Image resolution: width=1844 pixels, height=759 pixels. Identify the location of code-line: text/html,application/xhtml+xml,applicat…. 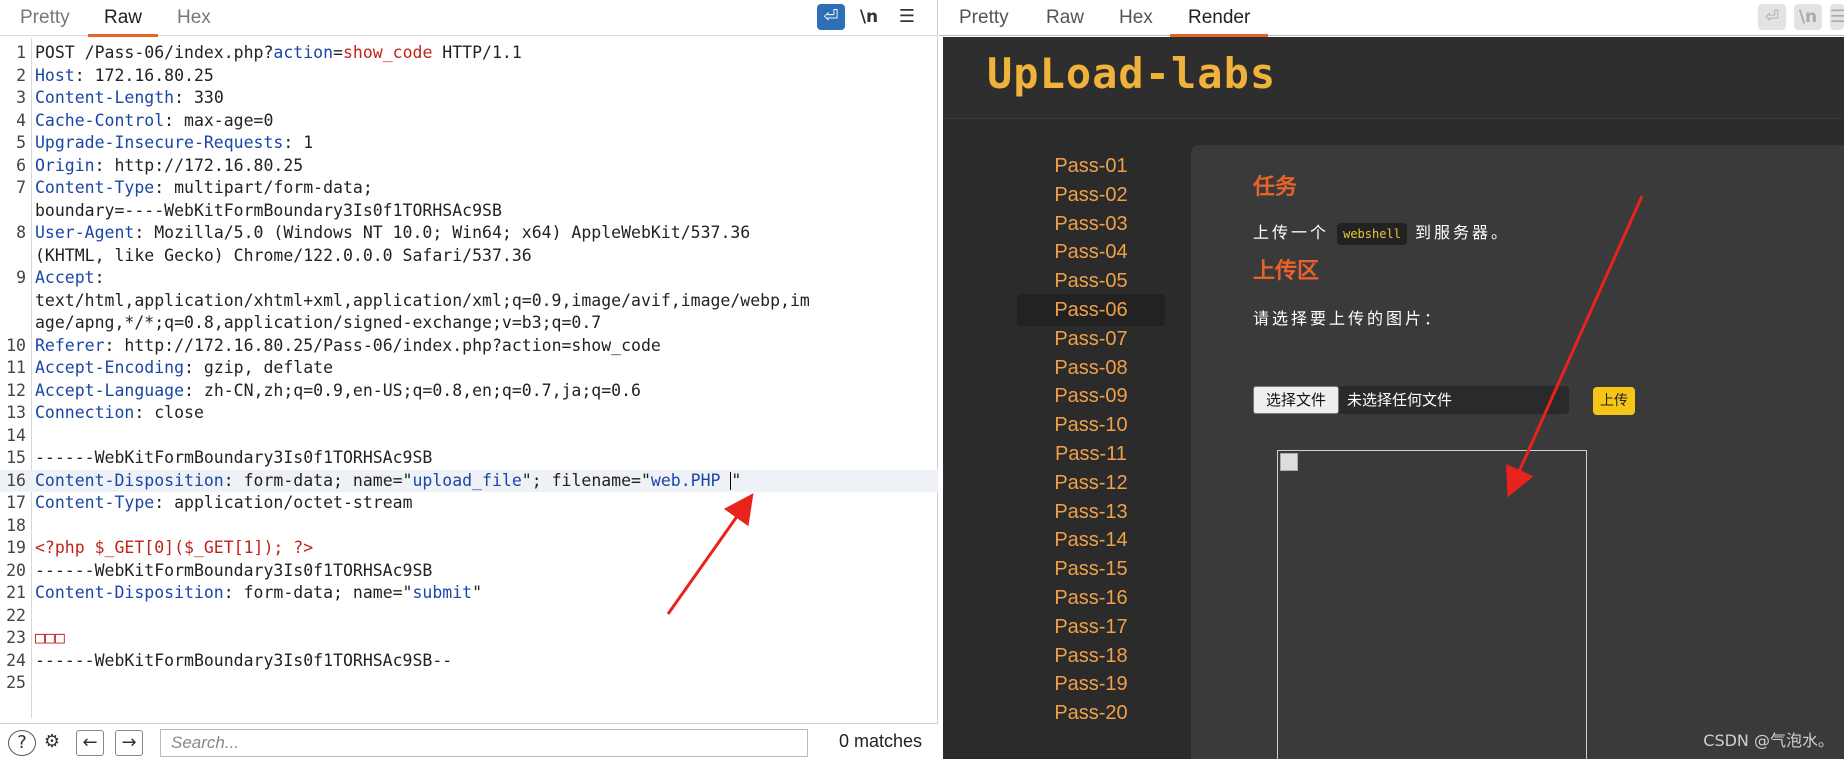
(469, 301).